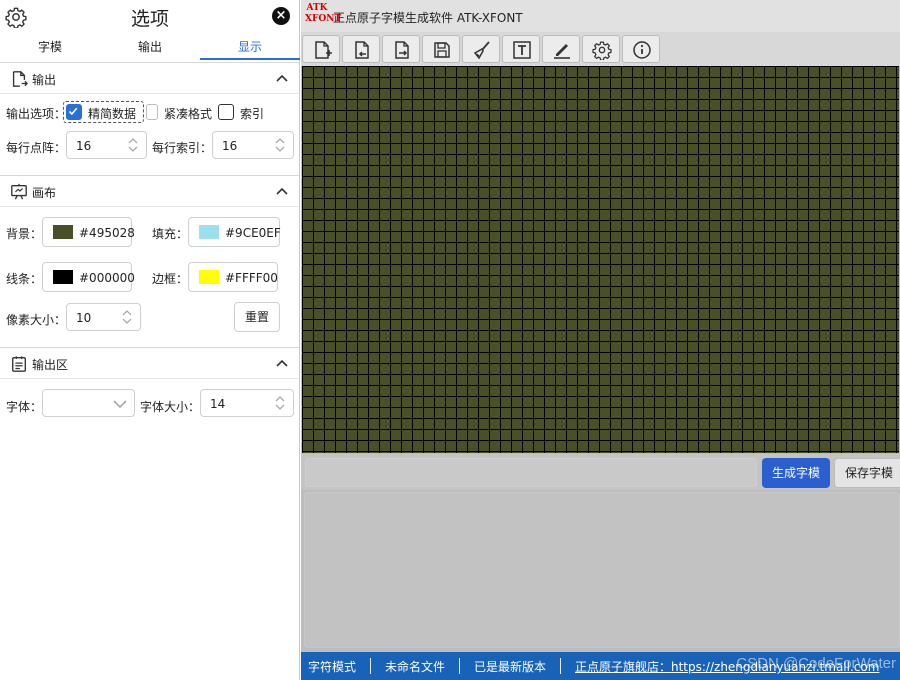 Image resolution: width=900 pixels, height=680 pixels. I want to click on font-size-stepper: 14, so click(247, 403).